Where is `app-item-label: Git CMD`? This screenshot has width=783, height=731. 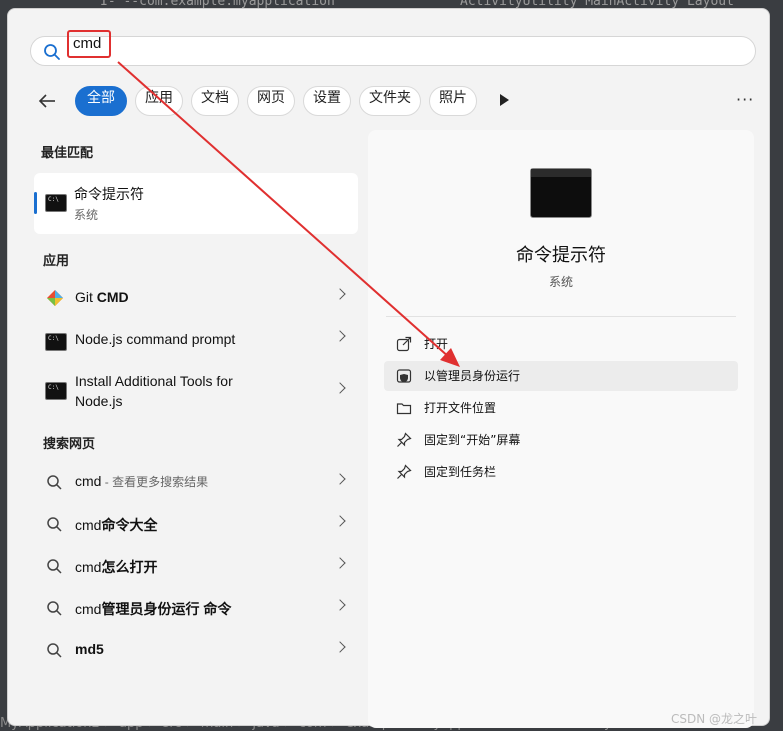 app-item-label: Git CMD is located at coordinates (102, 297).